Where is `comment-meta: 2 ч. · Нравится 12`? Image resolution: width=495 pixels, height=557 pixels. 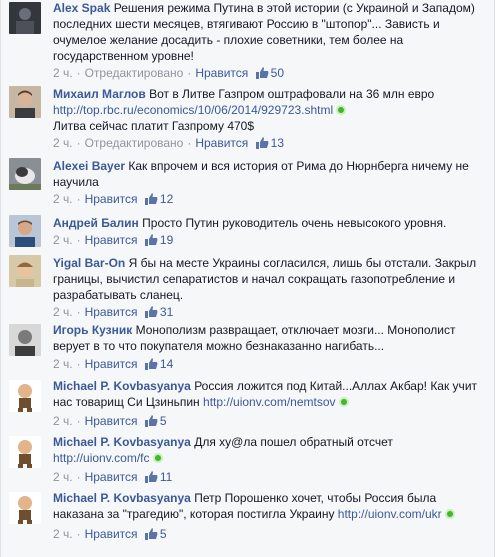
comment-meta: 2 ч. · Нравится 12 is located at coordinates (113, 199).